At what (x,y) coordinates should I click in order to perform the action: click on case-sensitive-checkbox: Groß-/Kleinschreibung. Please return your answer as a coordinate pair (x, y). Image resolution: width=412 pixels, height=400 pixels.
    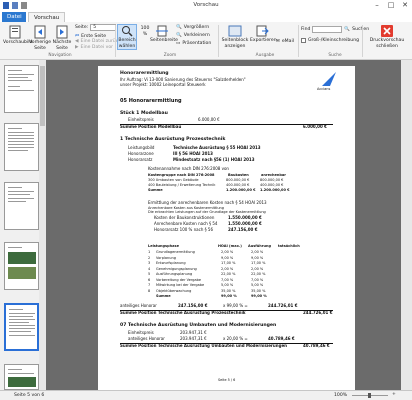
    Looking at the image, I should click on (330, 40).